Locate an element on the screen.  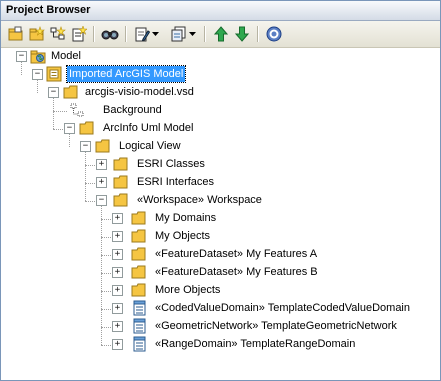
tree-node-imported-model: − Imported ArcGIS Model is located at coordinates (151, 74).